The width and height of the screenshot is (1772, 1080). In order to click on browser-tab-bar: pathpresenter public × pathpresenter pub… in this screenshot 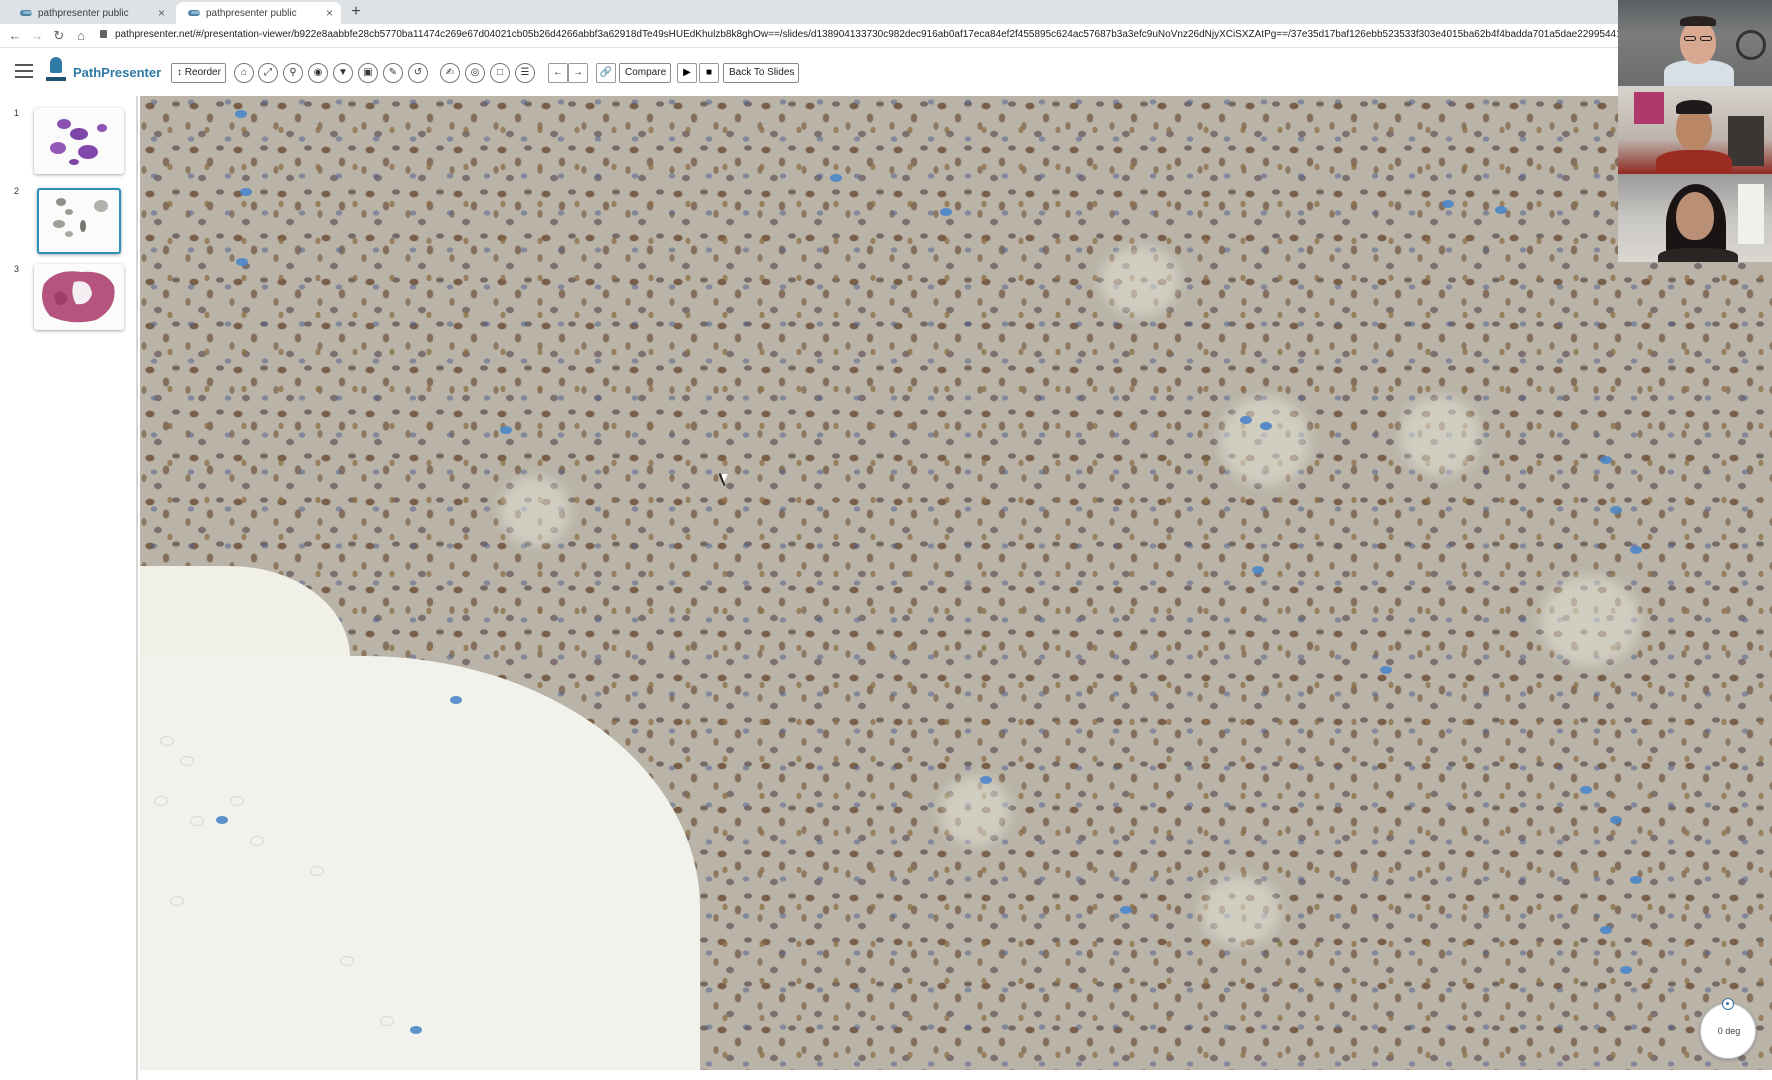, I will do `click(886, 12)`.